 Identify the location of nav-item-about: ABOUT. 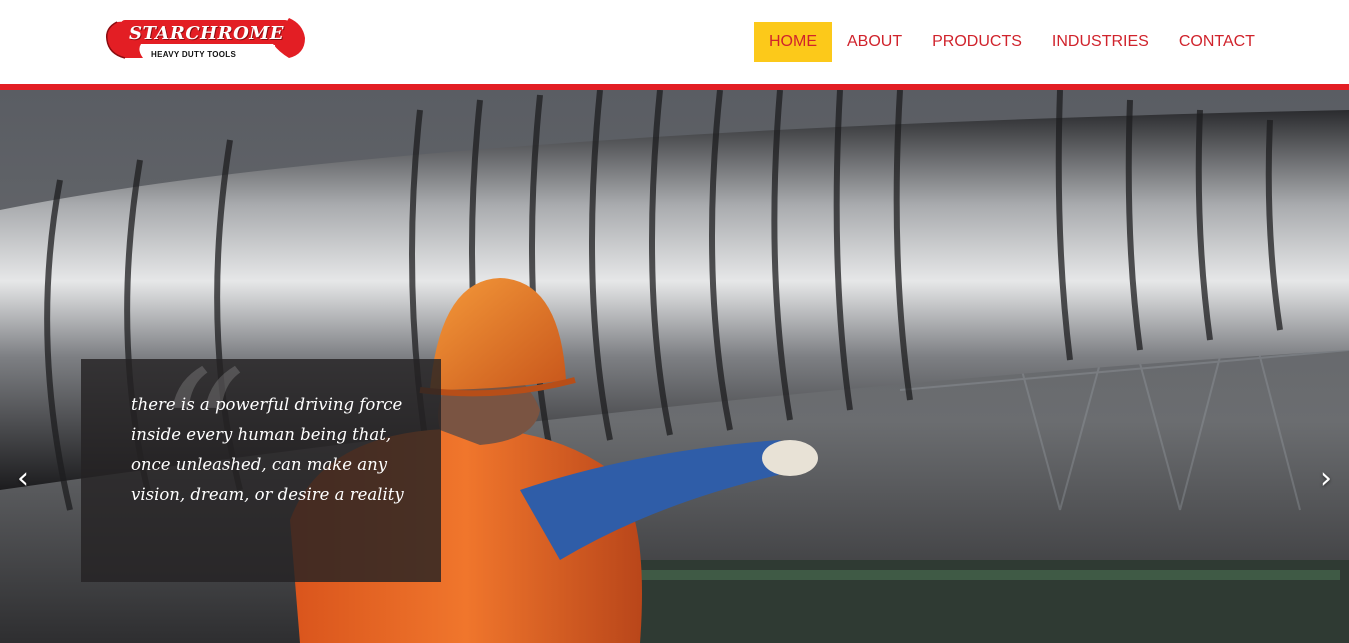
(874, 42).